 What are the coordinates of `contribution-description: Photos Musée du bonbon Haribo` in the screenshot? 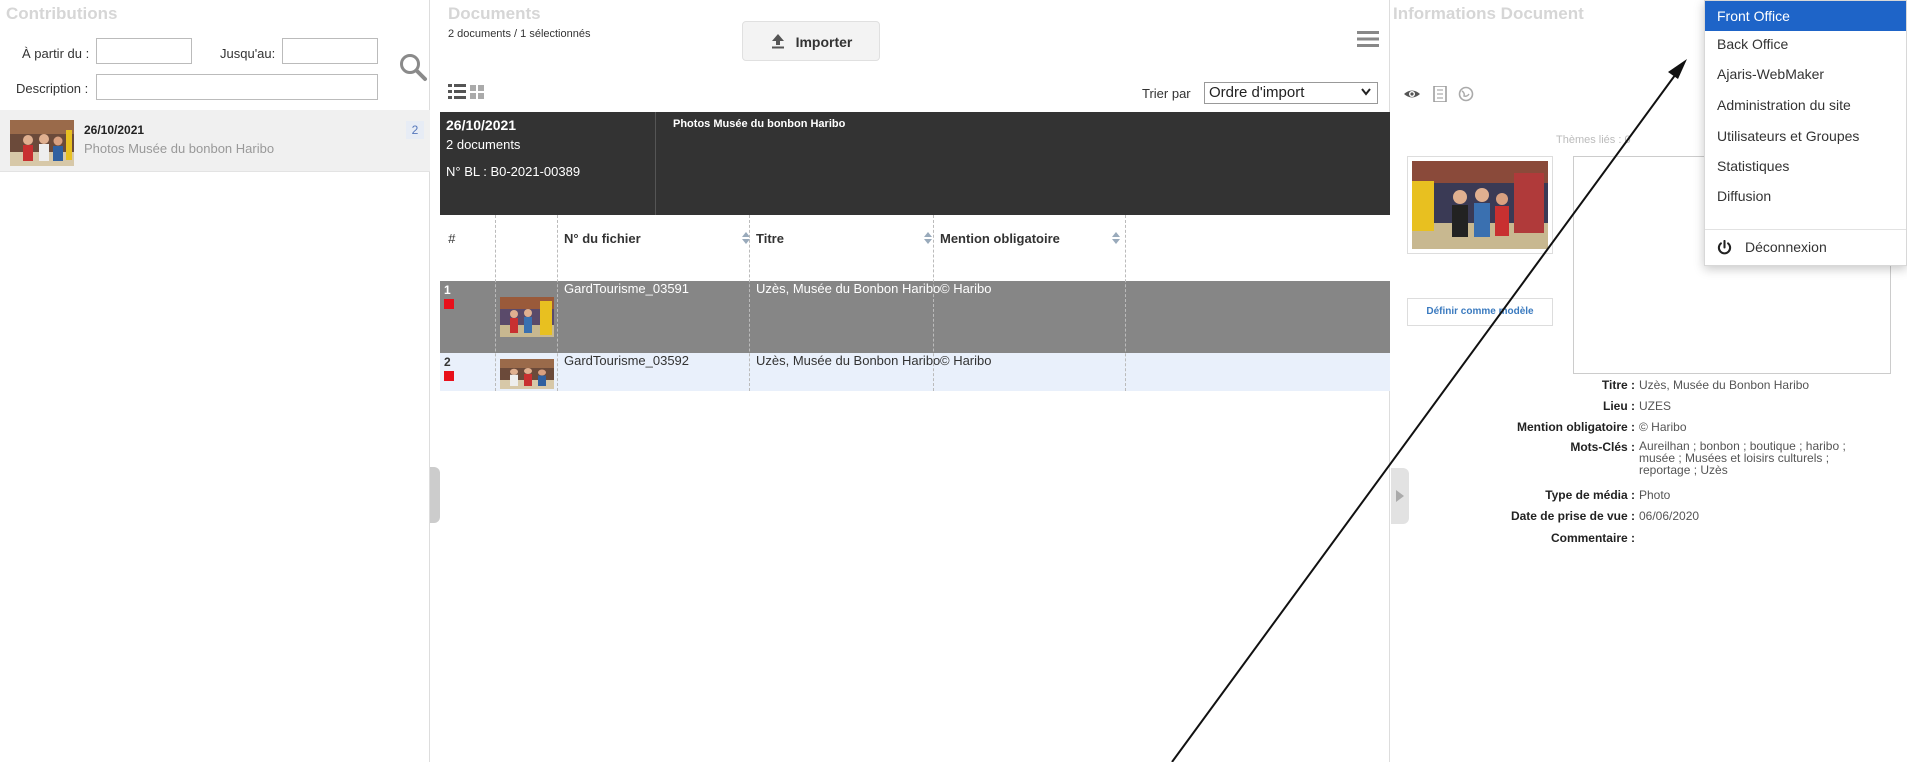 It's located at (179, 148).